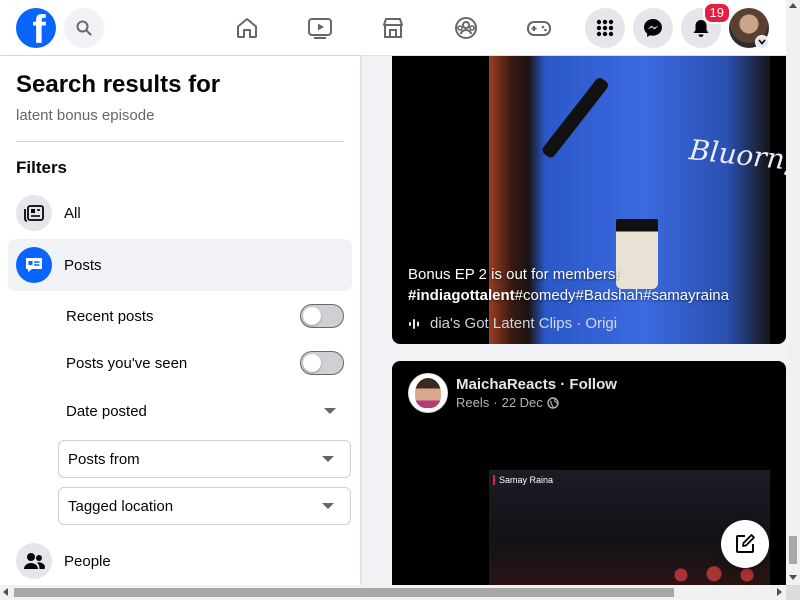 The image size is (800, 600). Describe the element at coordinates (637, 254) in the screenshot. I see `coffee-cup-graphic` at that location.